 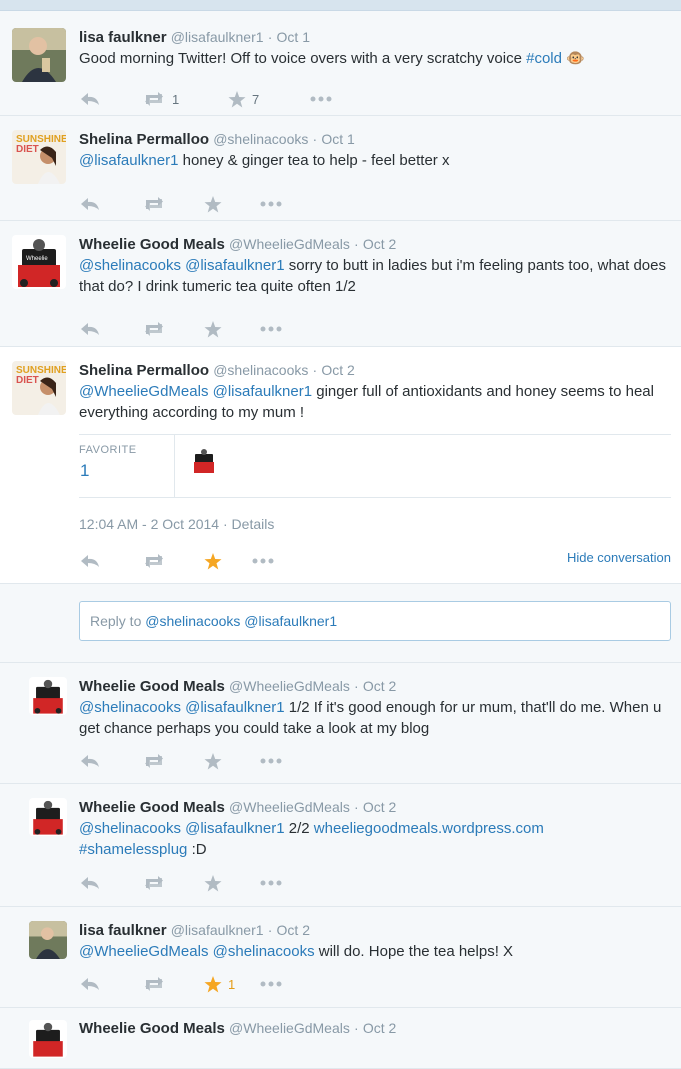 I want to click on favorite-count: 1, so click(x=232, y=984).